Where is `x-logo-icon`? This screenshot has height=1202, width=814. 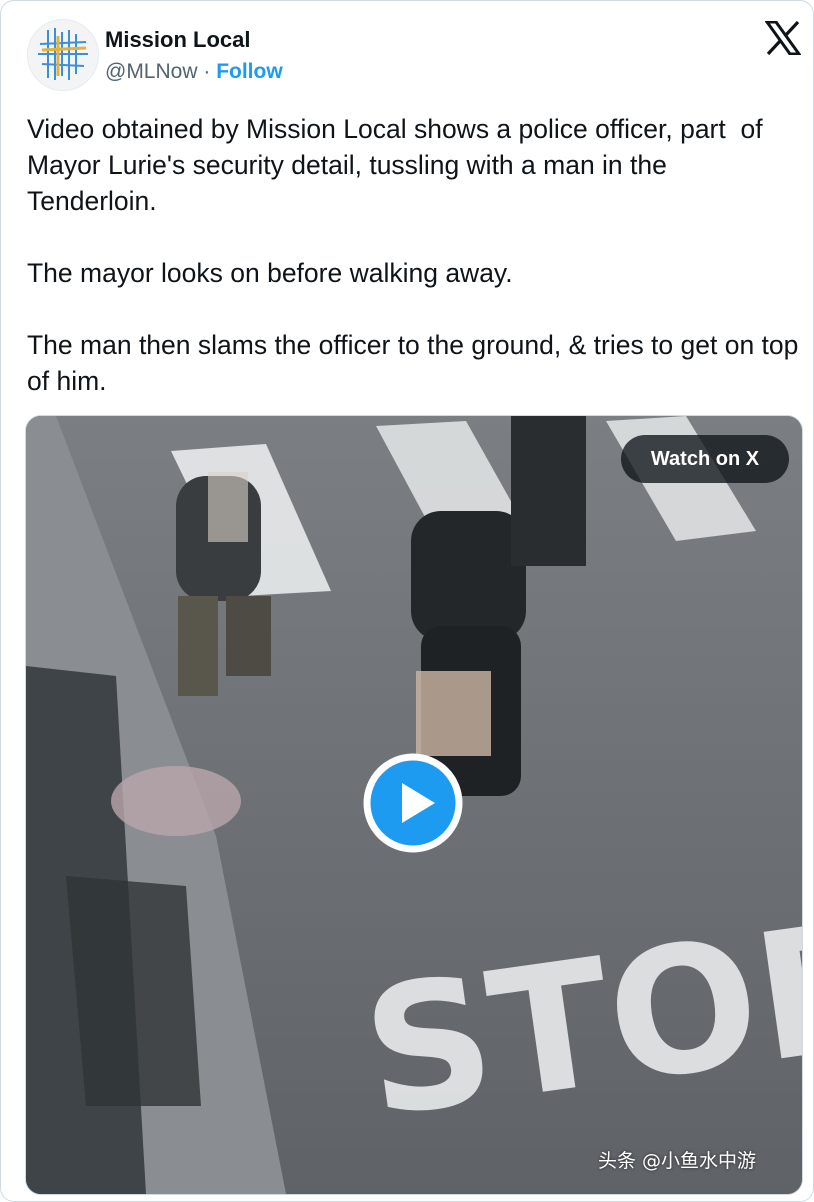 x-logo-icon is located at coordinates (783, 38).